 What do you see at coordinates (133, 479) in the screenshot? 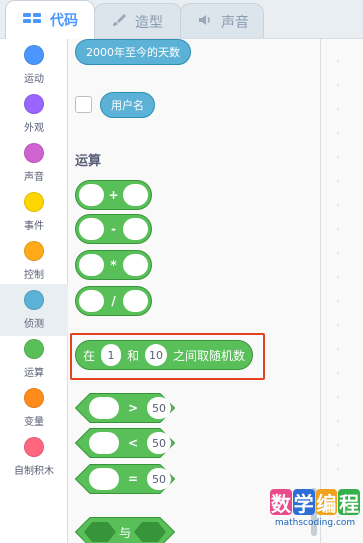
I see `operator-sign: =` at bounding box center [133, 479].